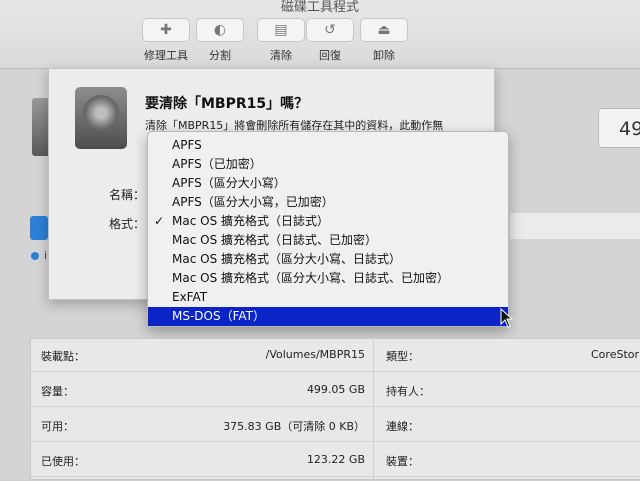 This screenshot has width=640, height=481. What do you see at coordinates (35, 256) in the screenshot?
I see `usage-legend-dot` at bounding box center [35, 256].